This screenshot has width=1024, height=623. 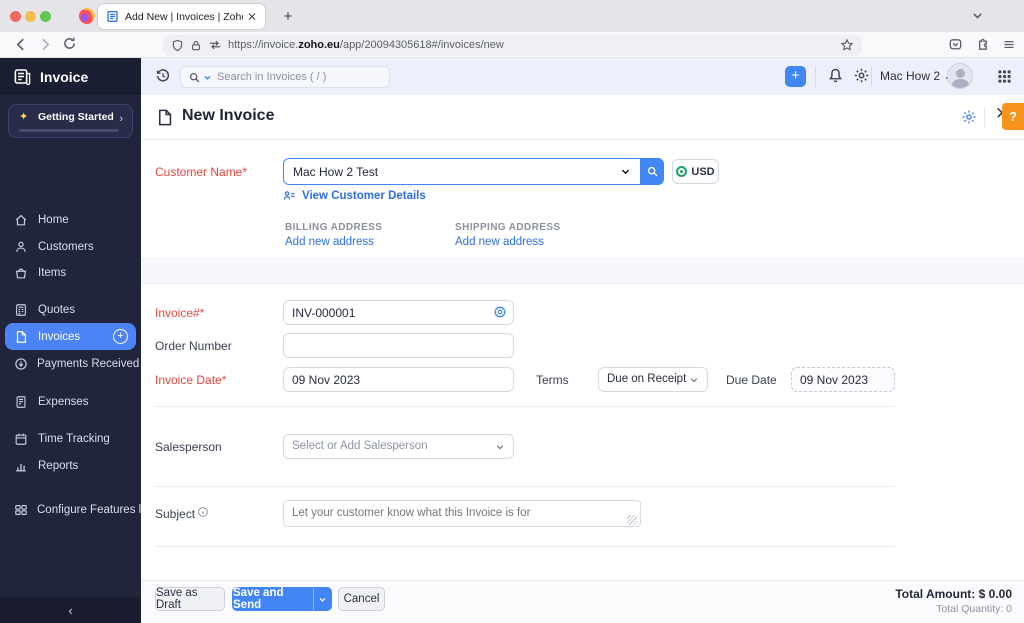 What do you see at coordinates (194, 77) in the screenshot?
I see `search-icon` at bounding box center [194, 77].